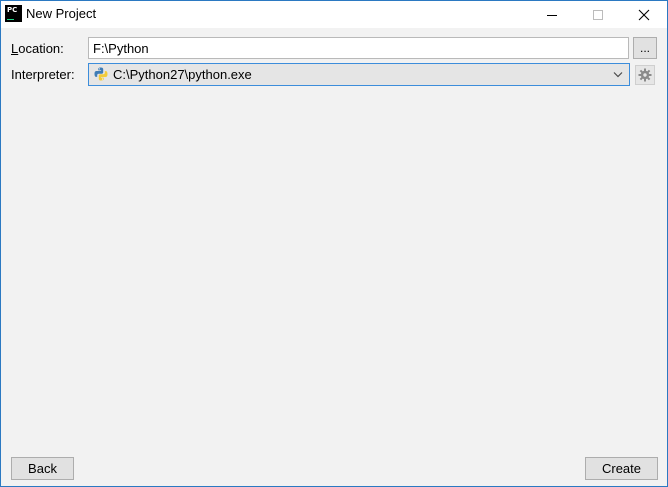  Describe the element at coordinates (621, 468) in the screenshot. I see `create-button: Create` at that location.